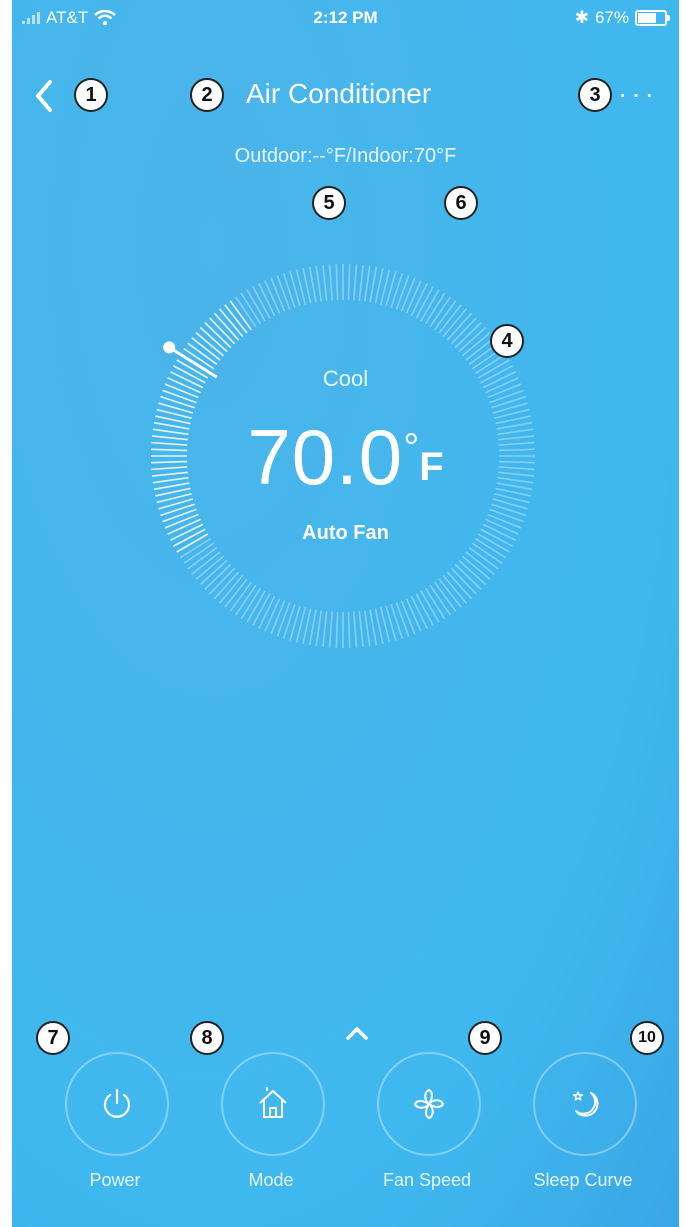 The height and width of the screenshot is (1227, 686). Describe the element at coordinates (411, 448) in the screenshot. I see `degree-symbol: °` at that location.